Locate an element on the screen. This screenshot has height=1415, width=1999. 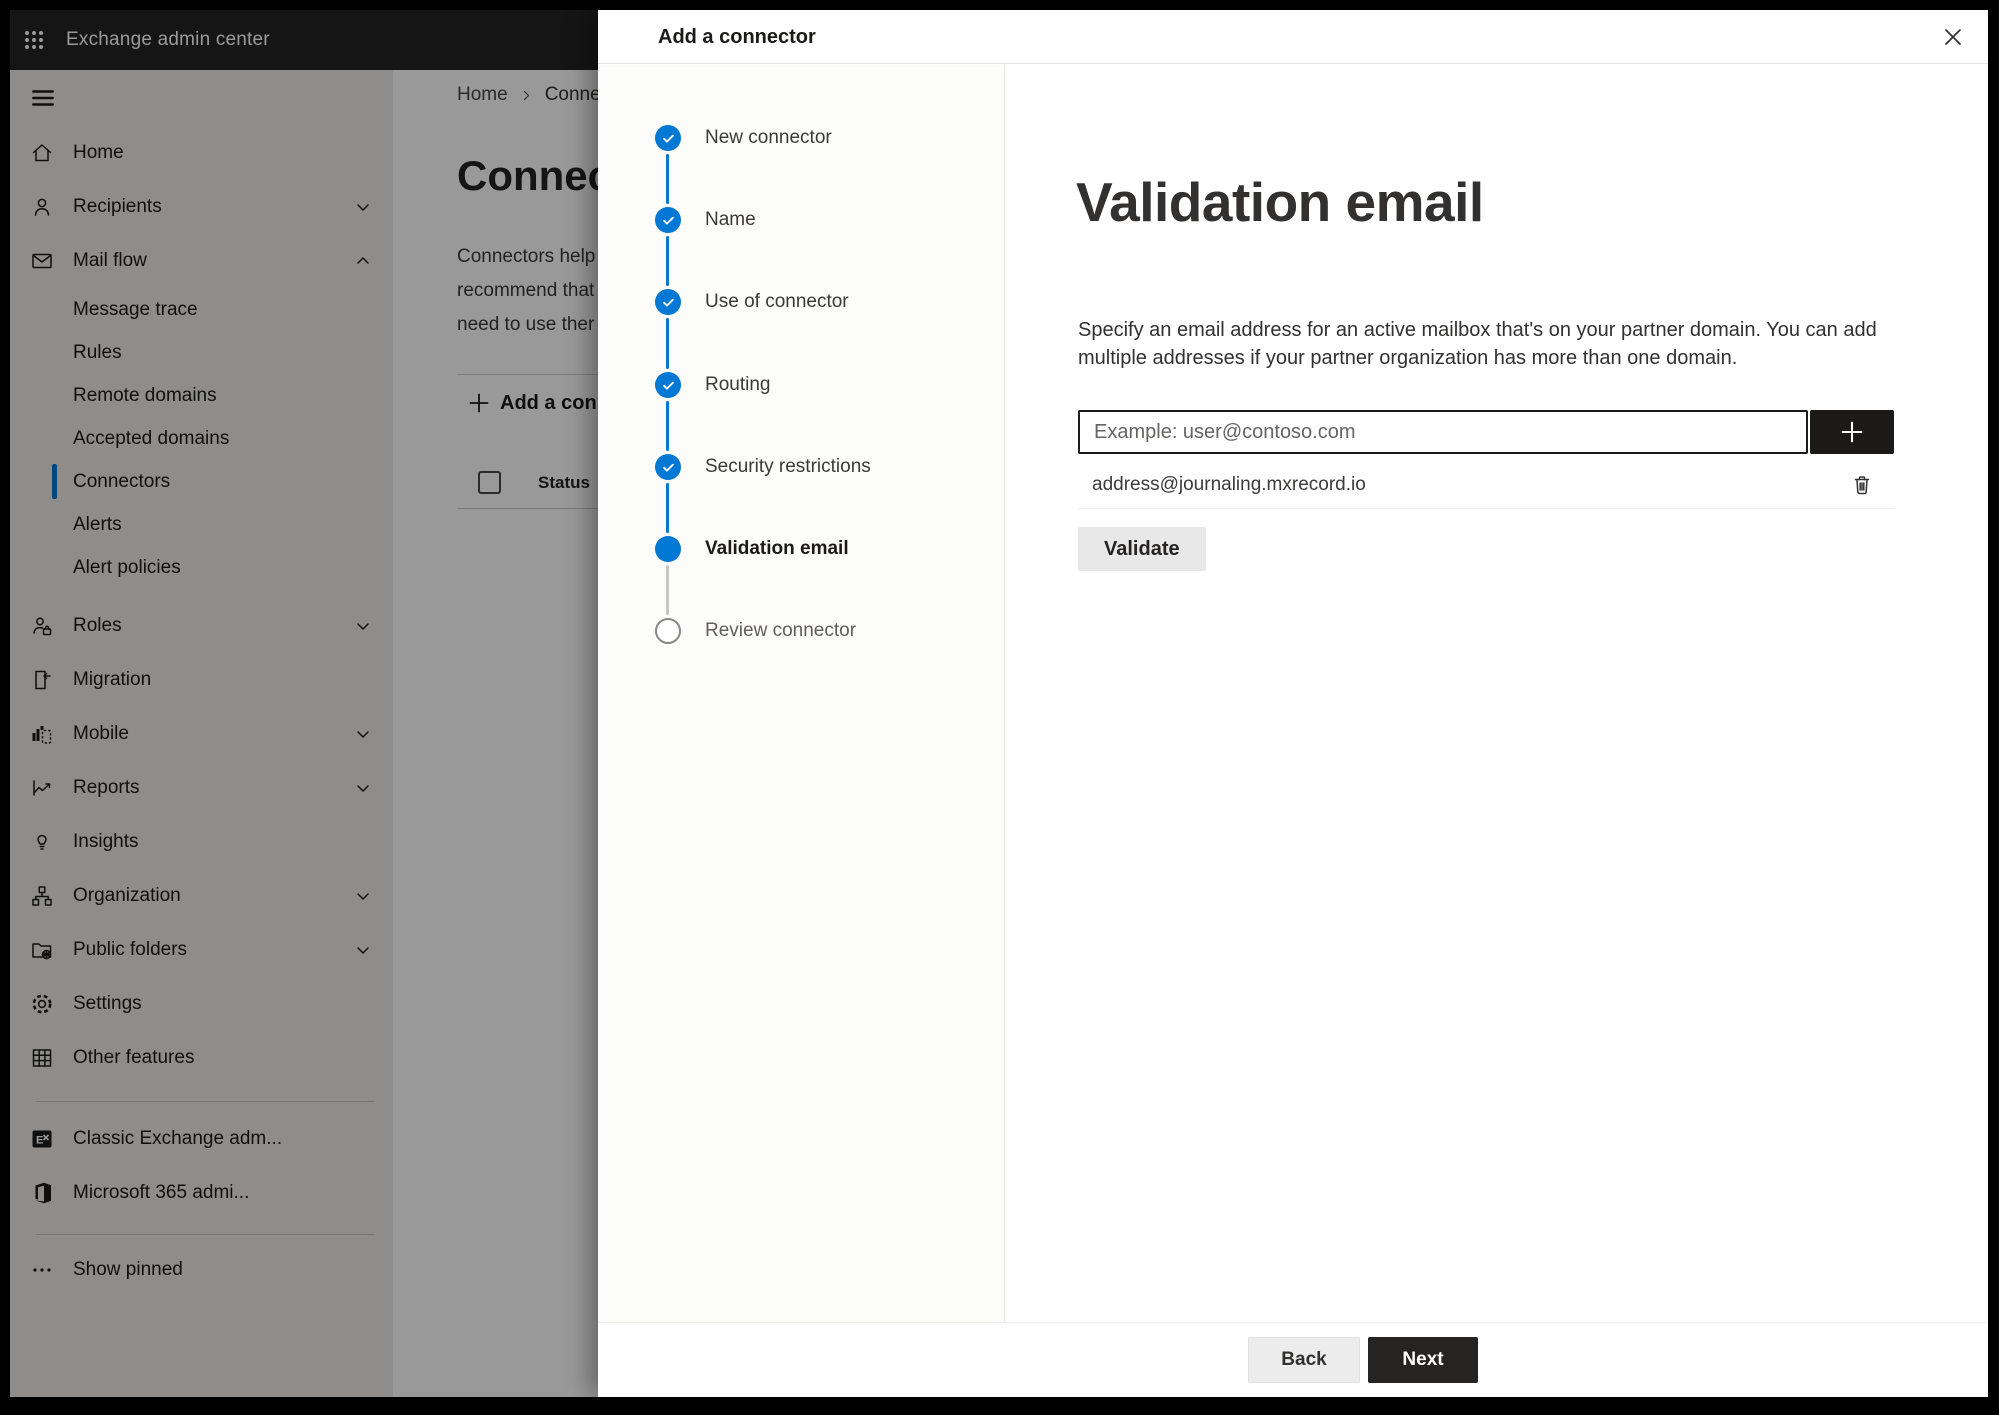
wizard-step-routing: Routing is located at coordinates (713, 385).